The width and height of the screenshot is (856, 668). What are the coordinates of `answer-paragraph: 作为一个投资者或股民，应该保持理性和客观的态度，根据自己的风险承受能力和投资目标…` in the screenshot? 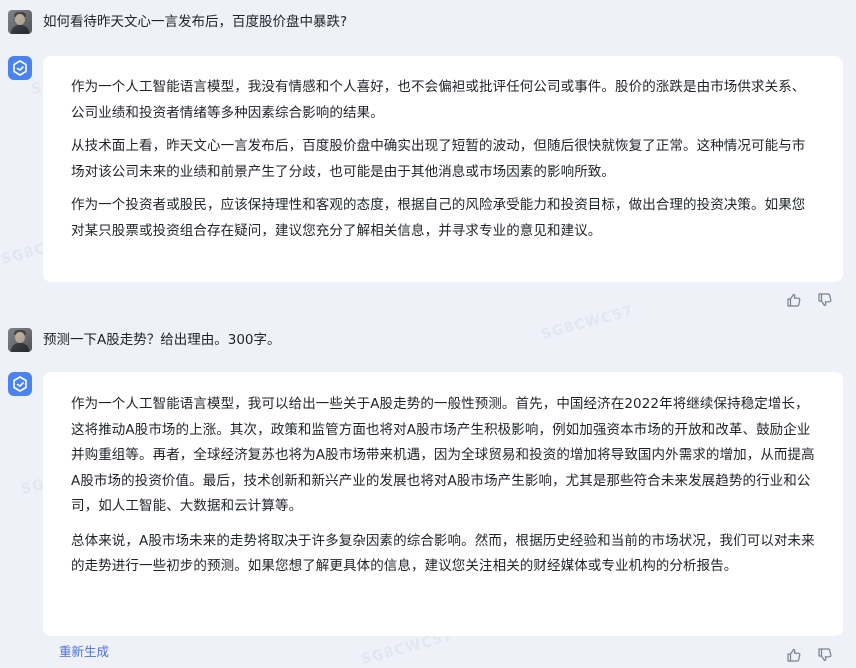 It's located at (438, 218).